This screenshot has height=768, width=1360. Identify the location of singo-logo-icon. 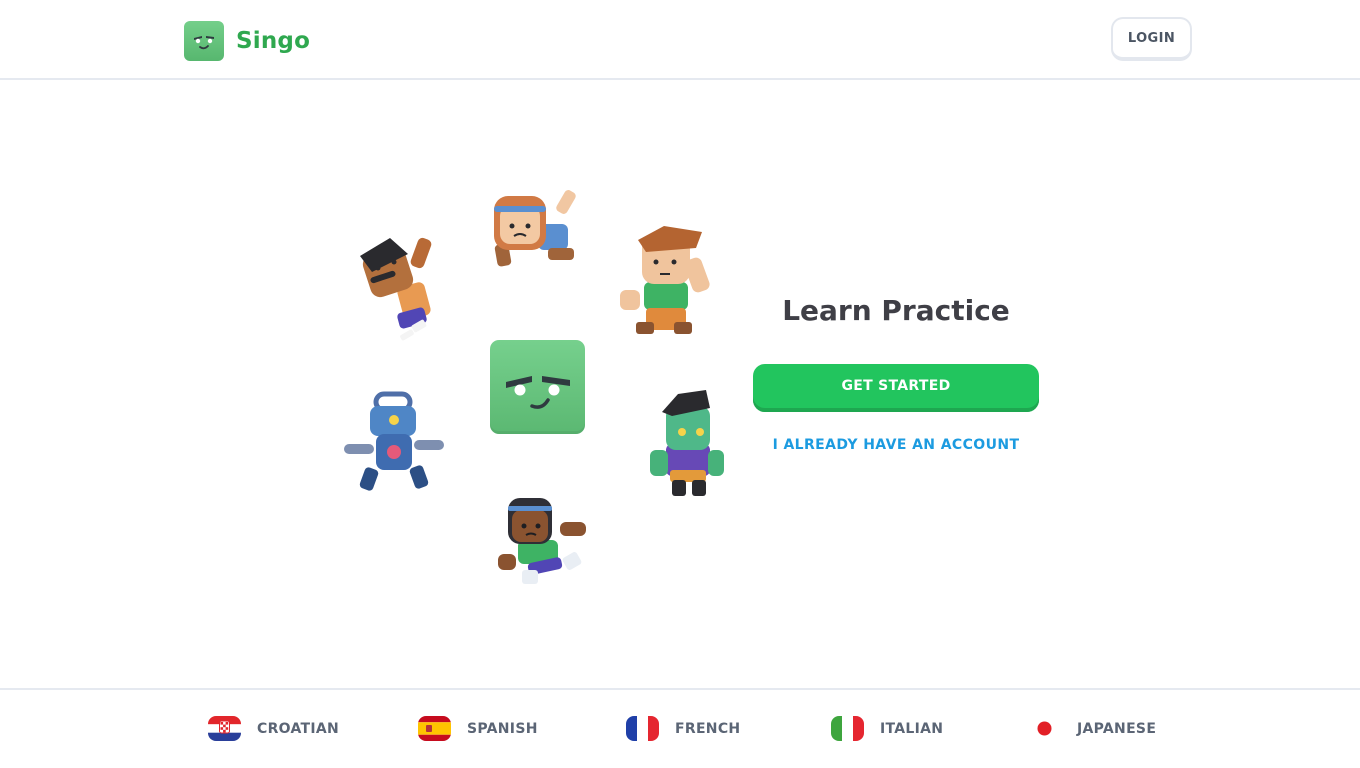
(204, 41).